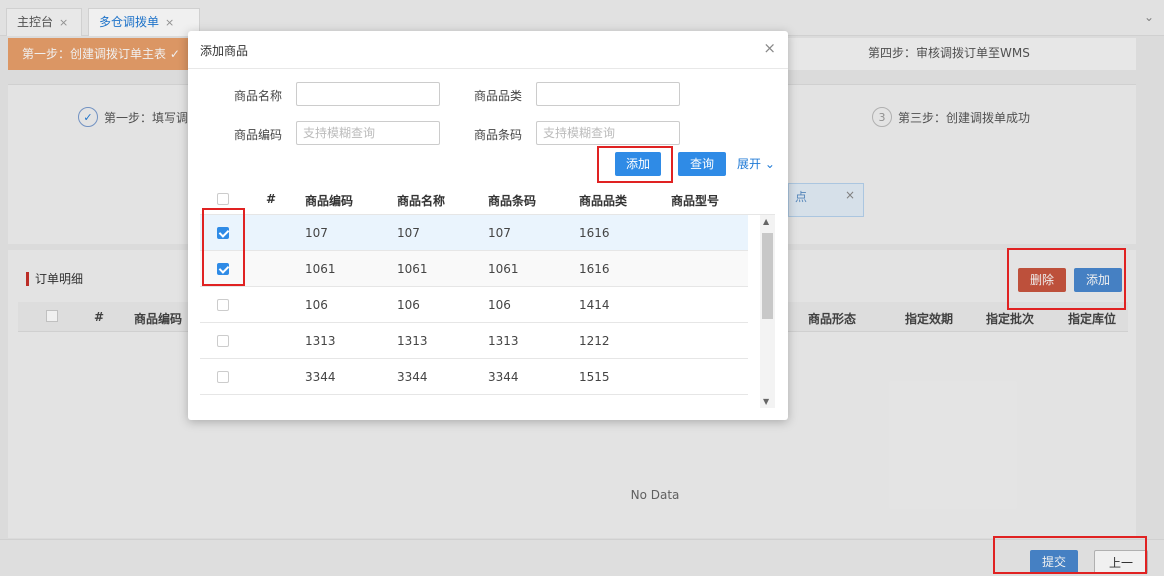  I want to click on scroll-down-icon: ▼, so click(766, 401).